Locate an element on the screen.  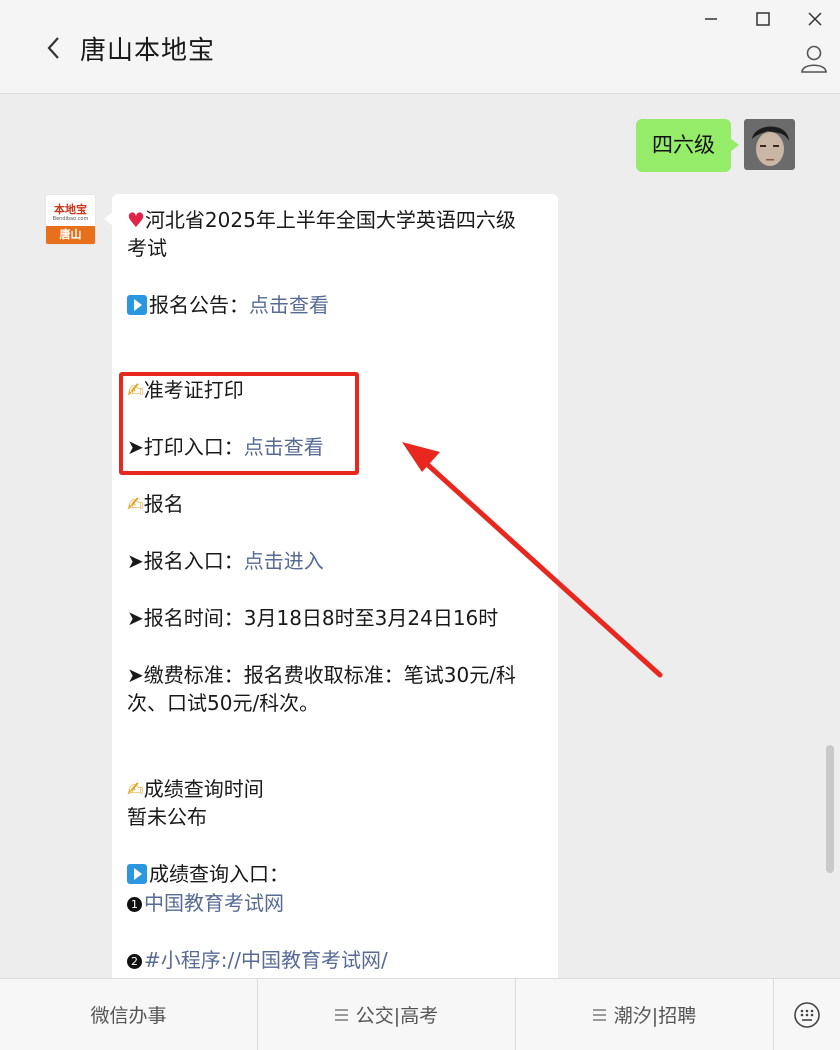
window-controls is located at coordinates (763, 19).